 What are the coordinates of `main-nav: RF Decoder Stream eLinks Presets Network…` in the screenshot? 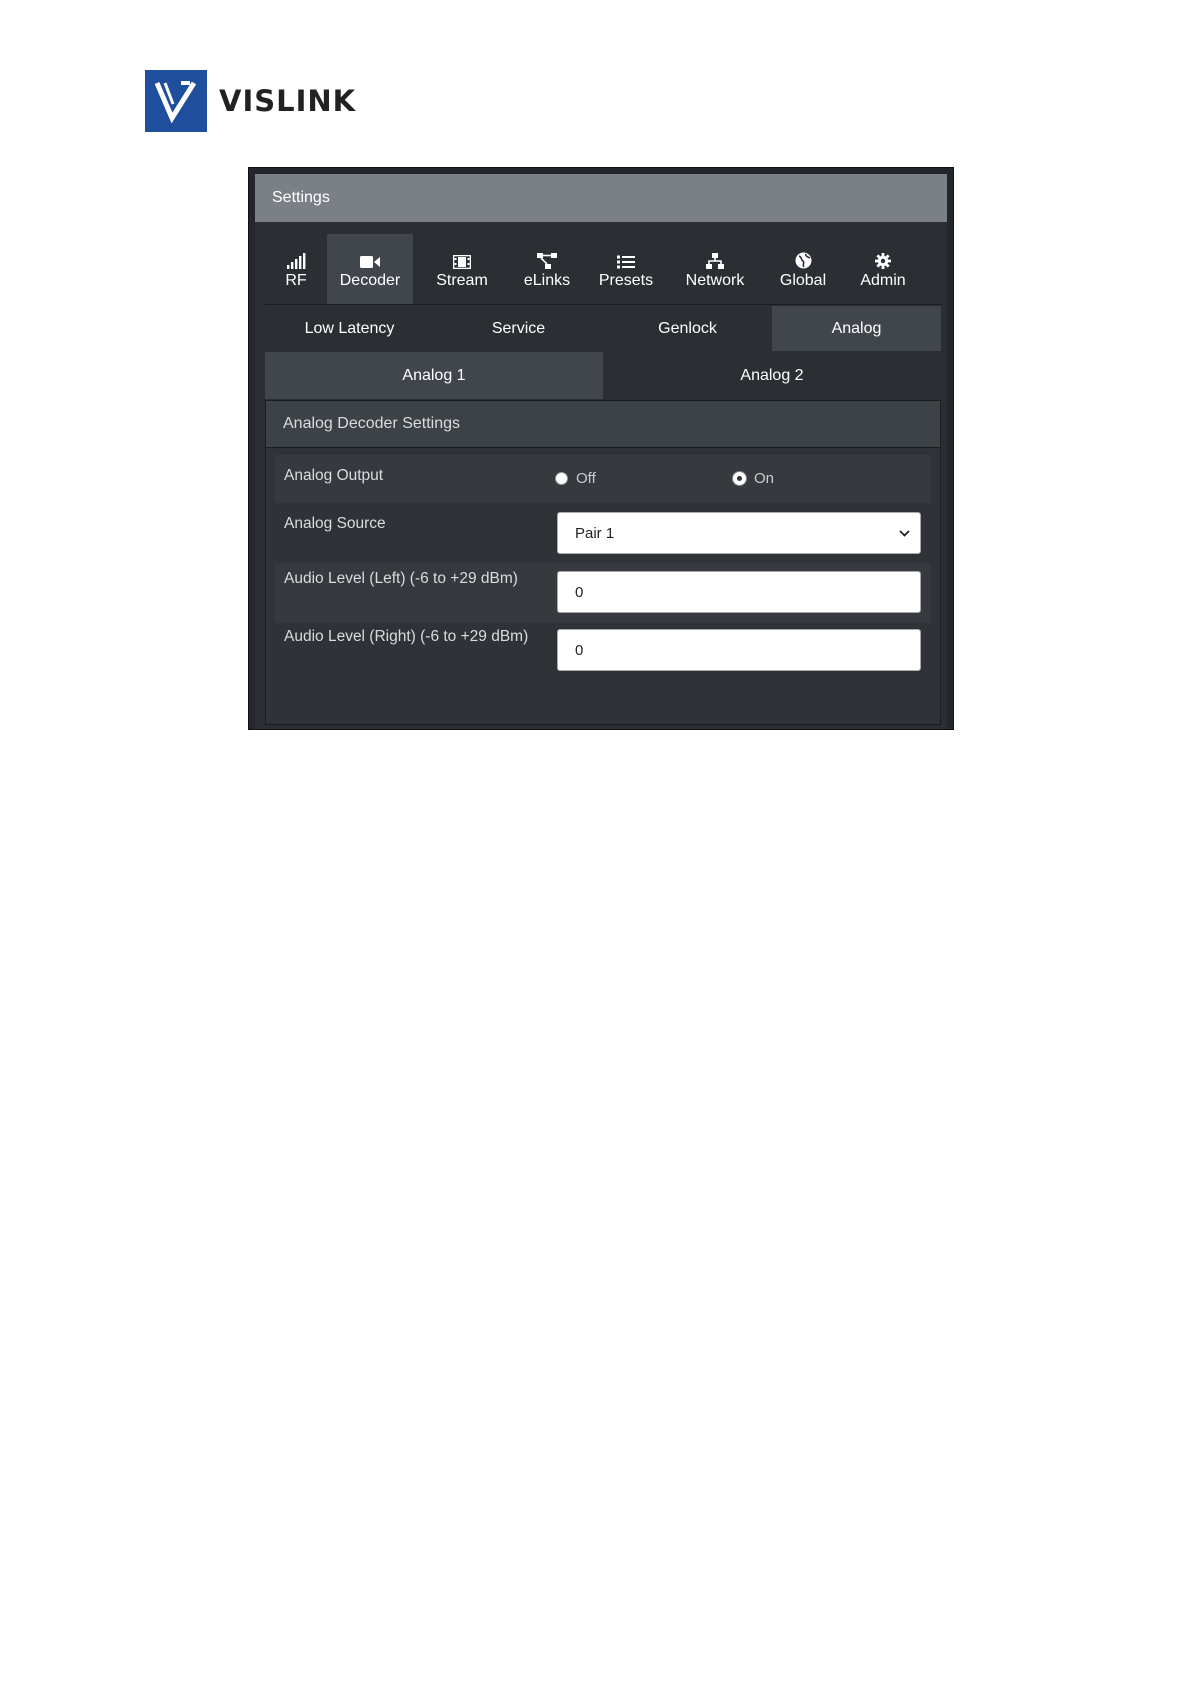 It's located at (603, 269).